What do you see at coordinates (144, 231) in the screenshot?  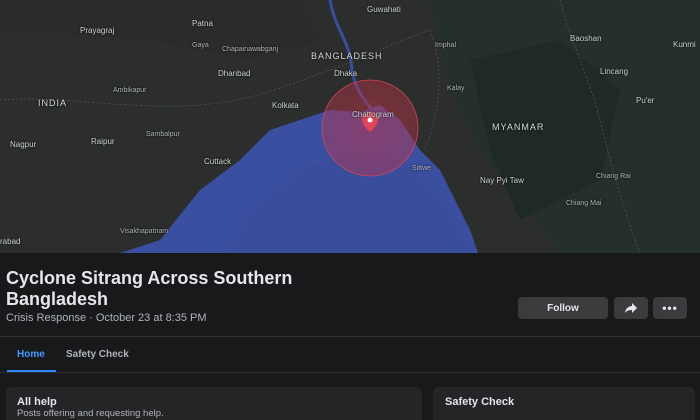 I see `map-label-visakhapatnam: Visakhapatnam` at bounding box center [144, 231].